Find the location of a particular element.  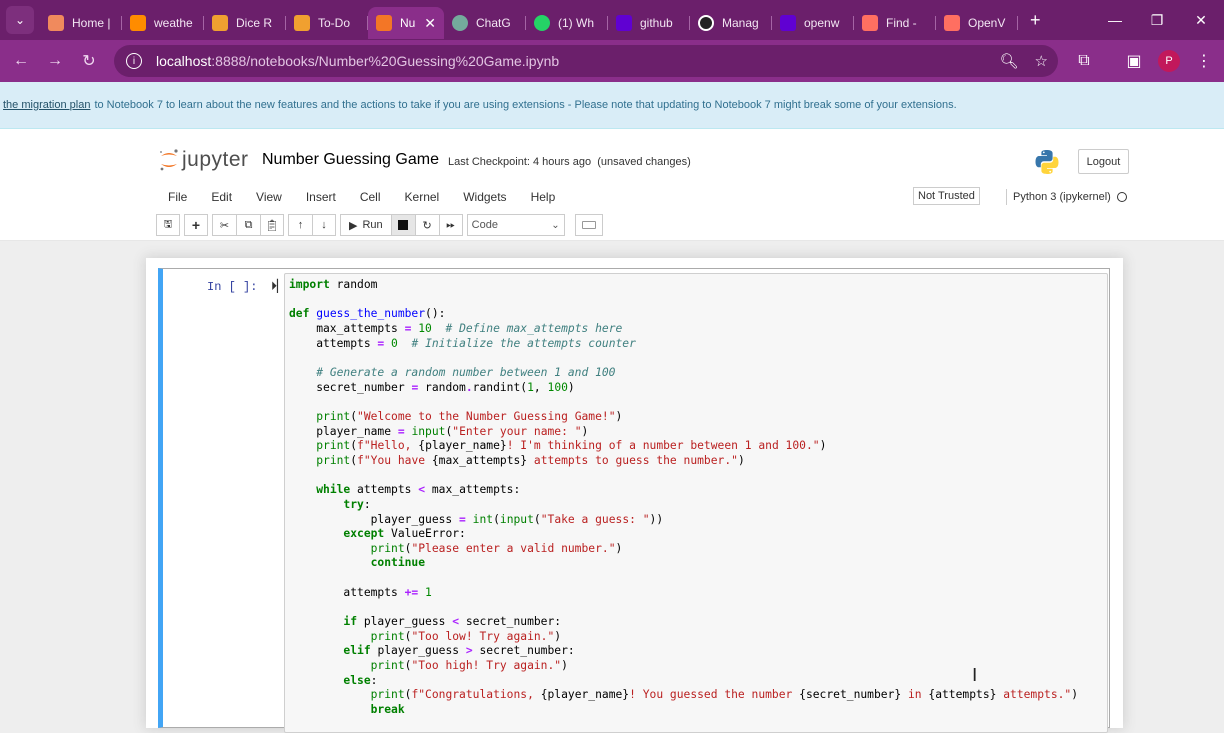

browser-tab: To-Do is located at coordinates (327, 23).